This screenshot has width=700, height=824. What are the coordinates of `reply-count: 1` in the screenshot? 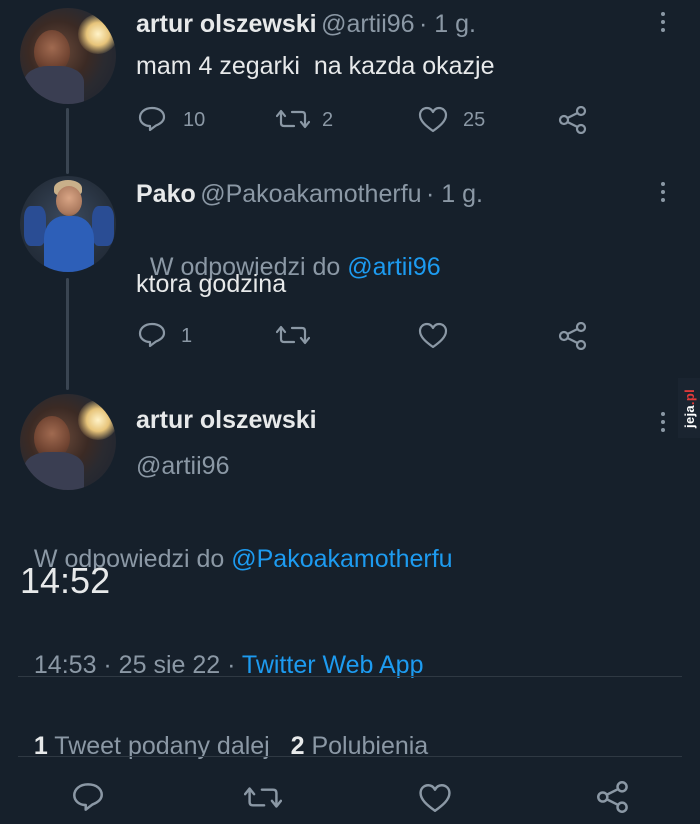 It's located at (187, 336).